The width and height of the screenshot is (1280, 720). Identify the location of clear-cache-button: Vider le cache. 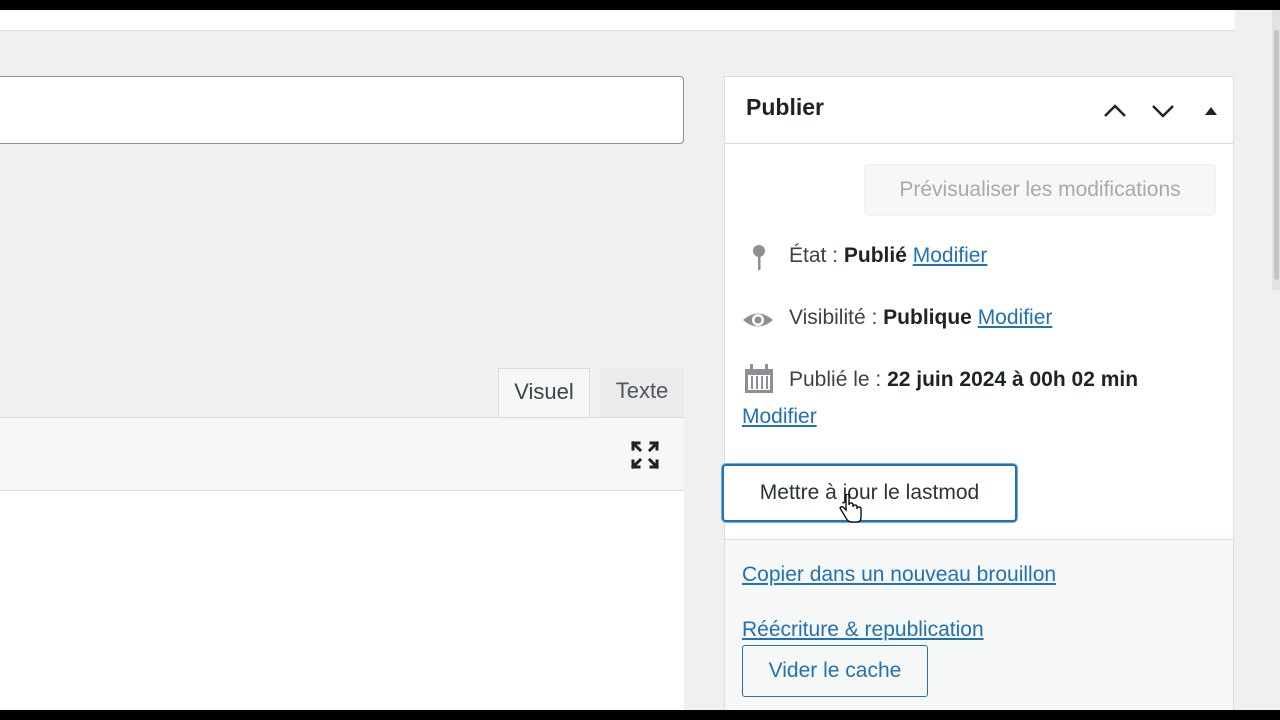
(835, 671).